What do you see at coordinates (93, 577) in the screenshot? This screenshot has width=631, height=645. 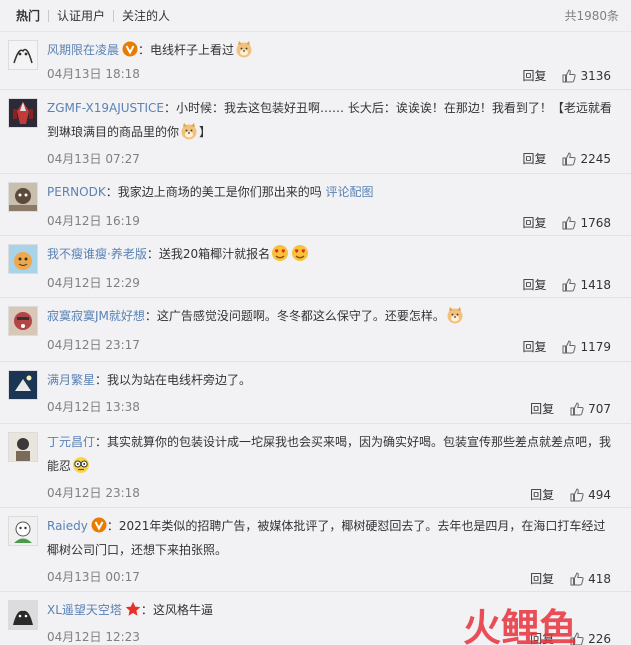 I see `comment-timestamp: 04月13日 00:17` at bounding box center [93, 577].